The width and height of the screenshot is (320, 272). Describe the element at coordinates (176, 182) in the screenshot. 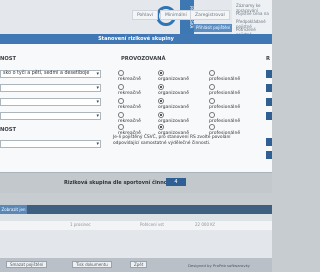

I see `result-value: 4` at that location.